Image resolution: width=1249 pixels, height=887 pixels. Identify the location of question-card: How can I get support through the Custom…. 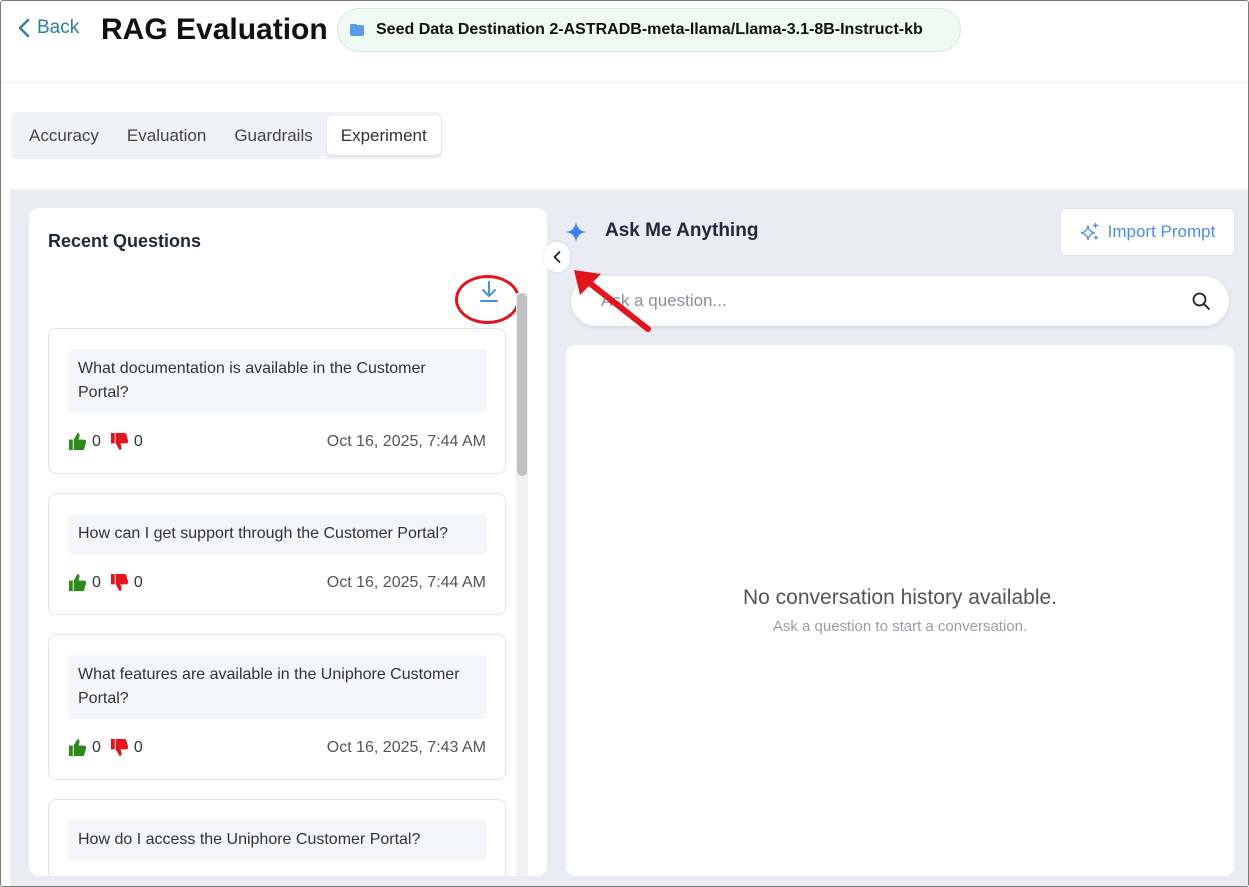
(277, 554).